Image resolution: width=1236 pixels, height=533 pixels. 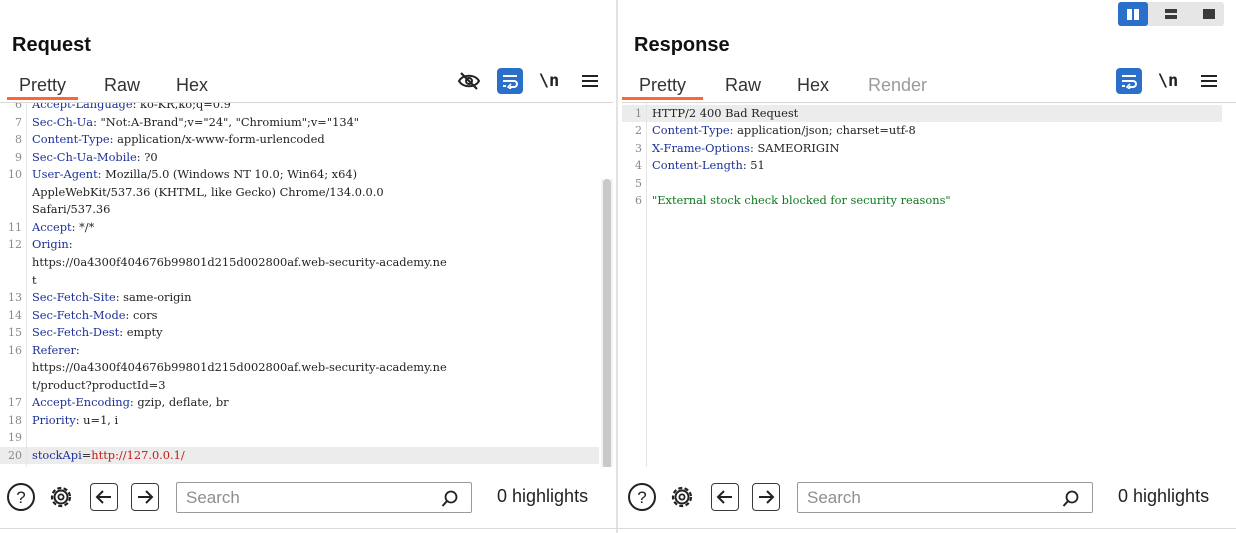 I want to click on code-line: Safari/537.36, so click(x=299, y=209).